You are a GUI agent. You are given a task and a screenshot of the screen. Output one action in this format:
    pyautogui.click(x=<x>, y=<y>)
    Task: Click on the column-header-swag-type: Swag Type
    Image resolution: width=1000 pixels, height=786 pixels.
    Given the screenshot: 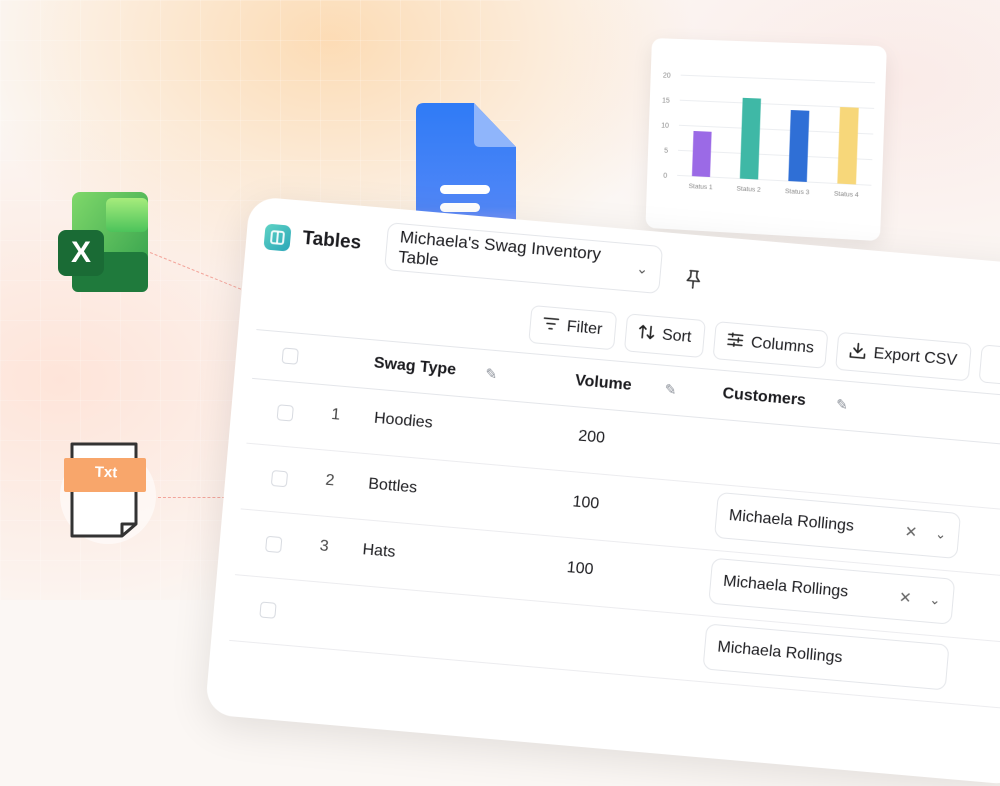 What is the action you would take?
    pyautogui.click(x=415, y=366)
    